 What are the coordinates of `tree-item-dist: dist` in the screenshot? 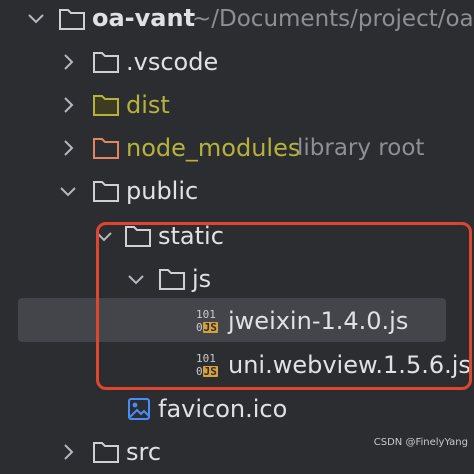 It's located at (237, 106).